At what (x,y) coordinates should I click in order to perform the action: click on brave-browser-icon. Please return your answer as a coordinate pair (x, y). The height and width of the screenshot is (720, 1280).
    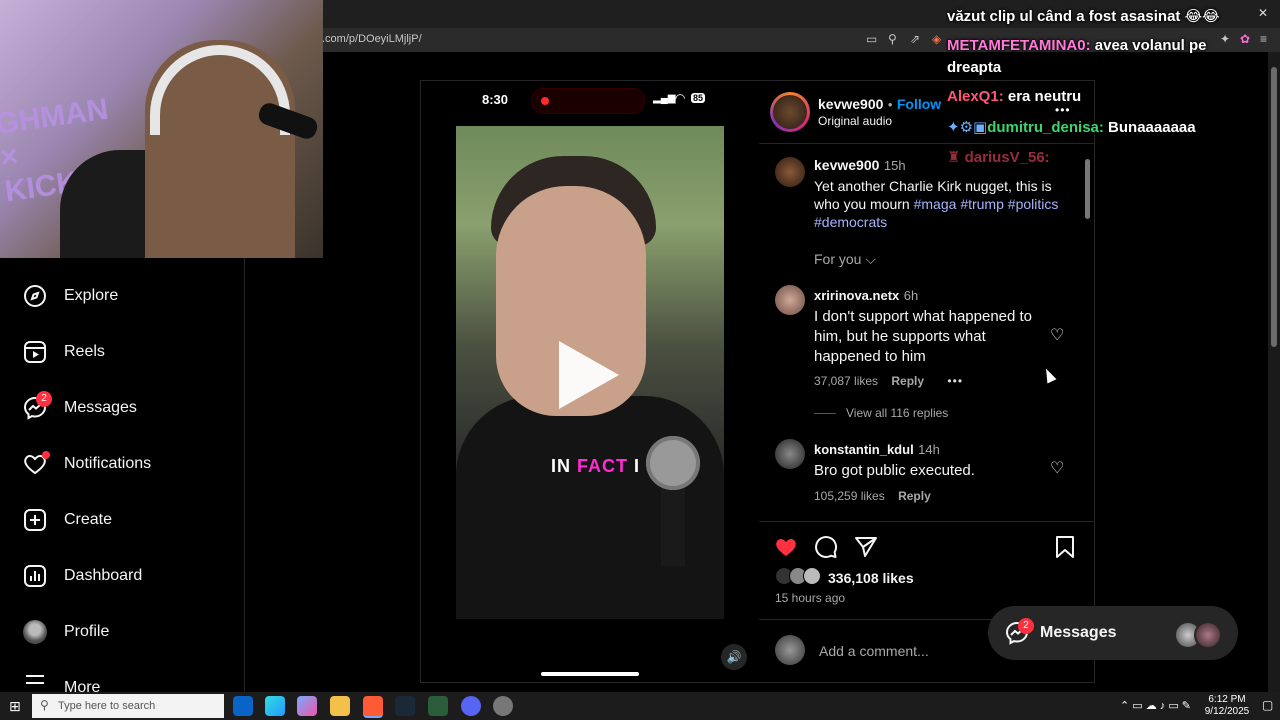
    Looking at the image, I should click on (373, 707).